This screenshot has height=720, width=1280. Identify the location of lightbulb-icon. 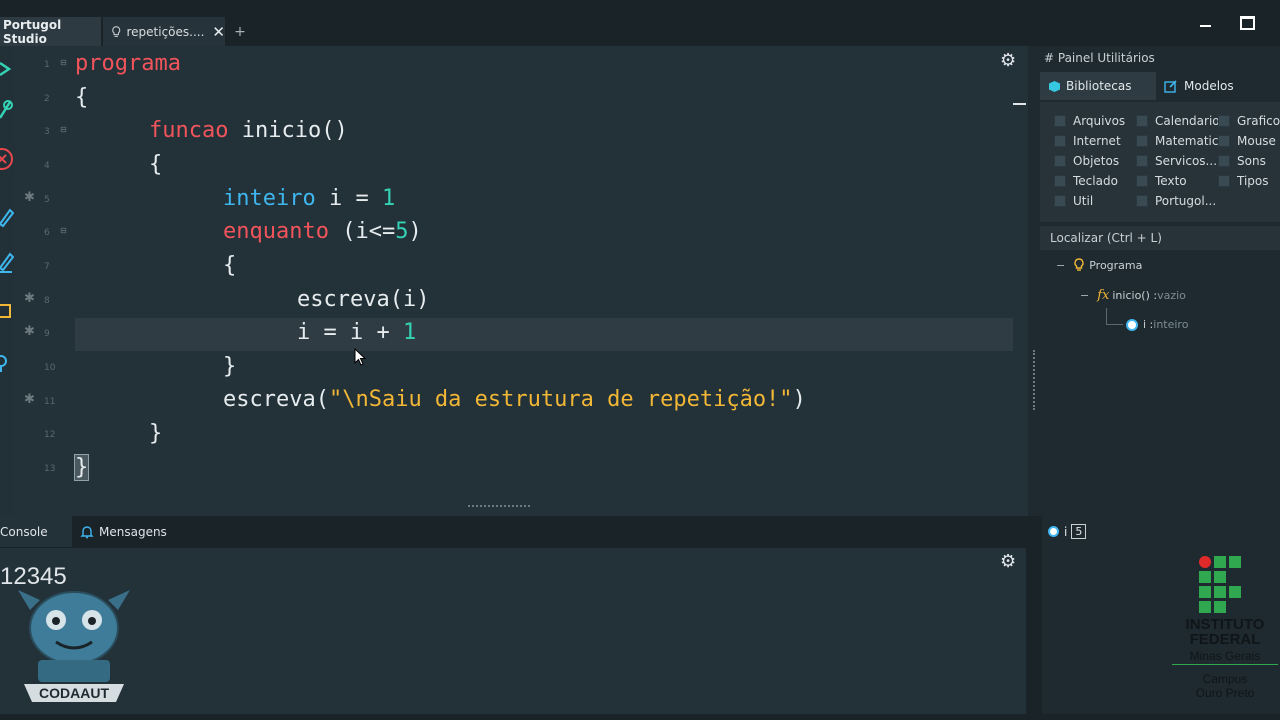
(1079, 264).